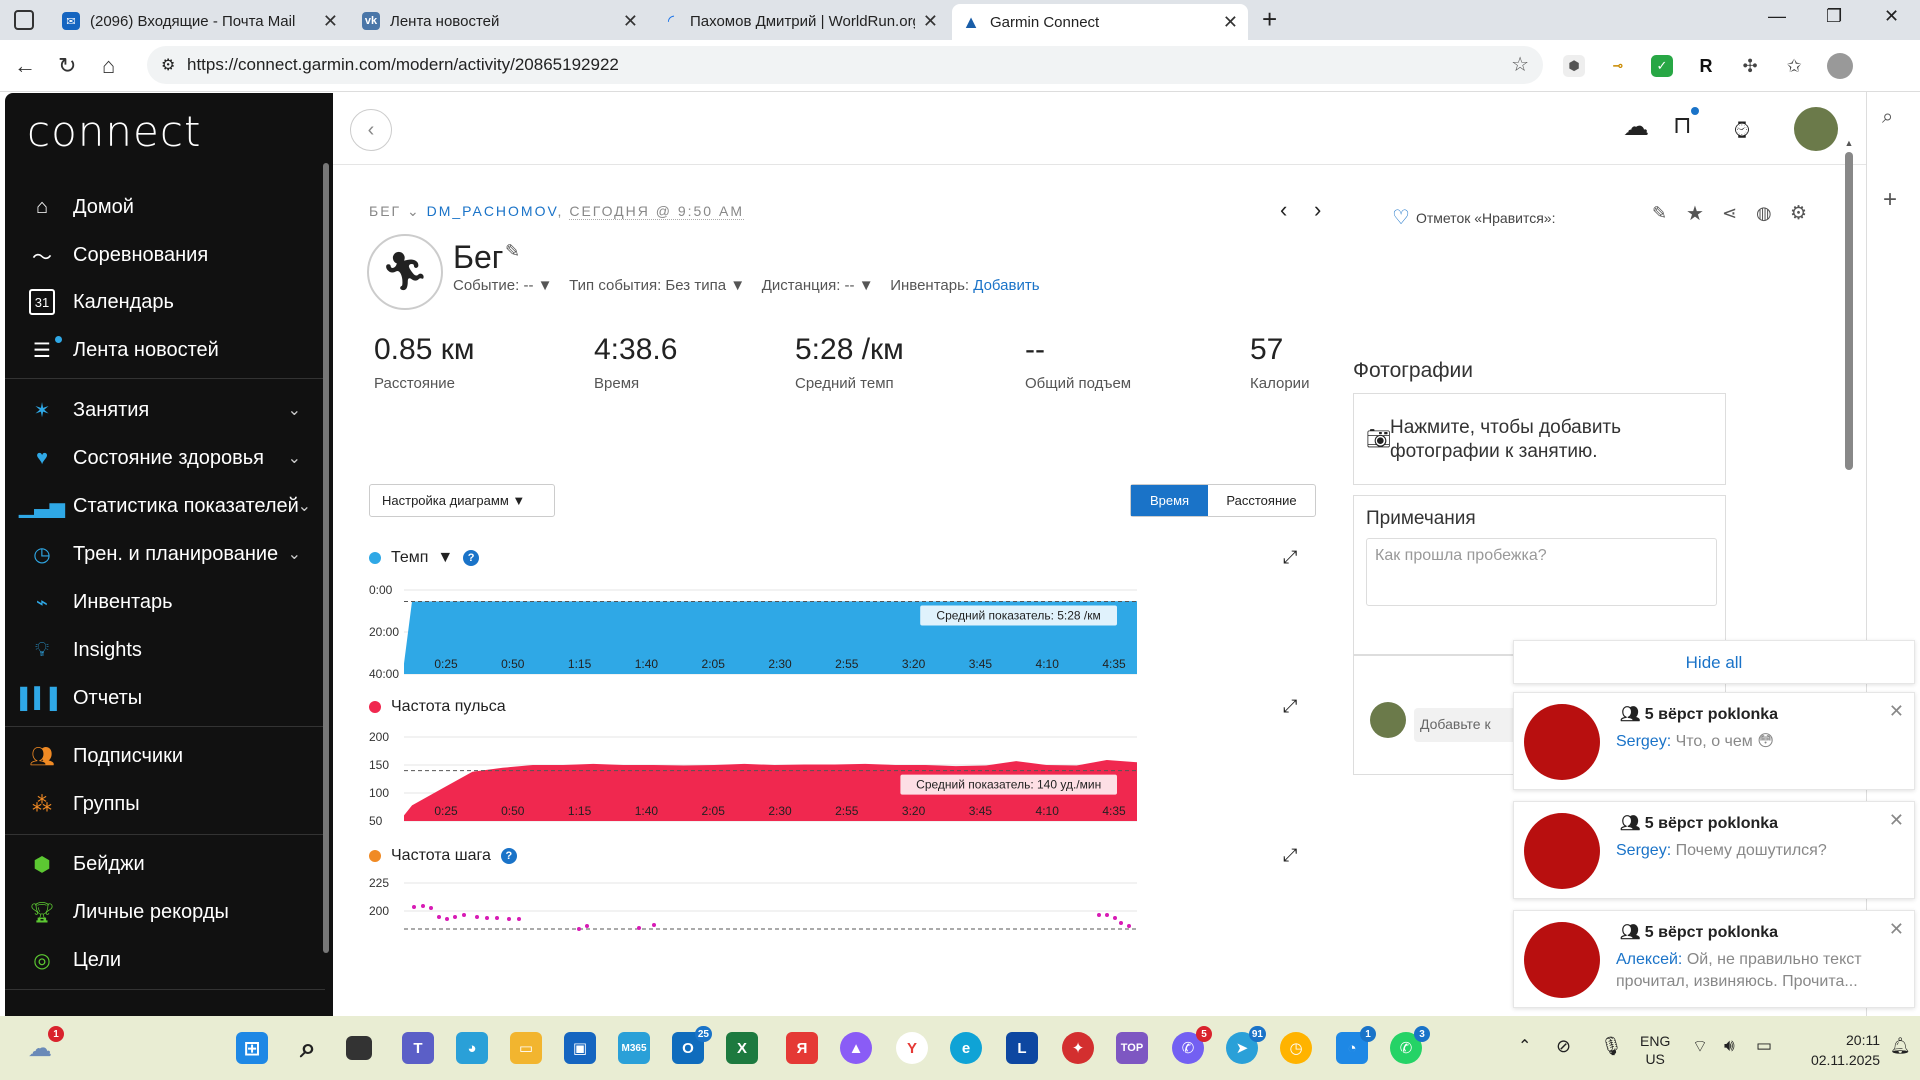 This screenshot has width=1920, height=1080. What do you see at coordinates (1574, 66) in the screenshot?
I see `extension-shield-icon: ⬢` at bounding box center [1574, 66].